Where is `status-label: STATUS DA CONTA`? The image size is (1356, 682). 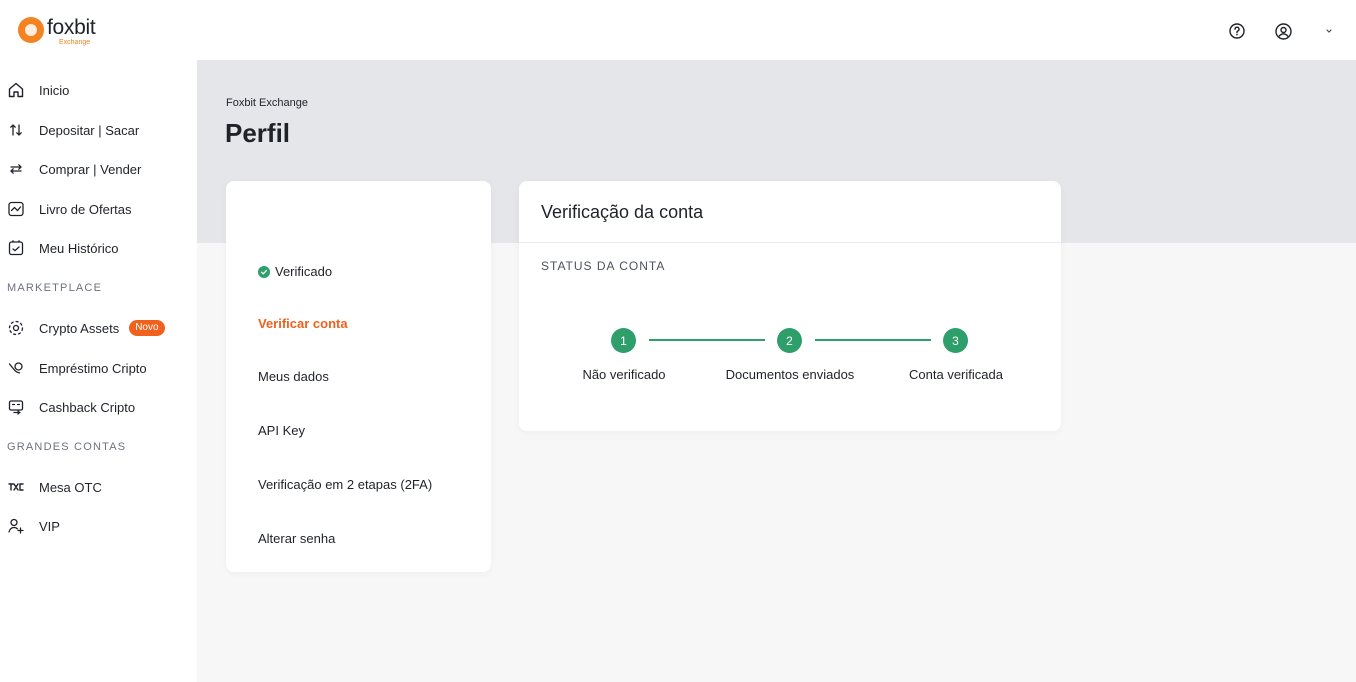 status-label: STATUS DA CONTA is located at coordinates (603, 266).